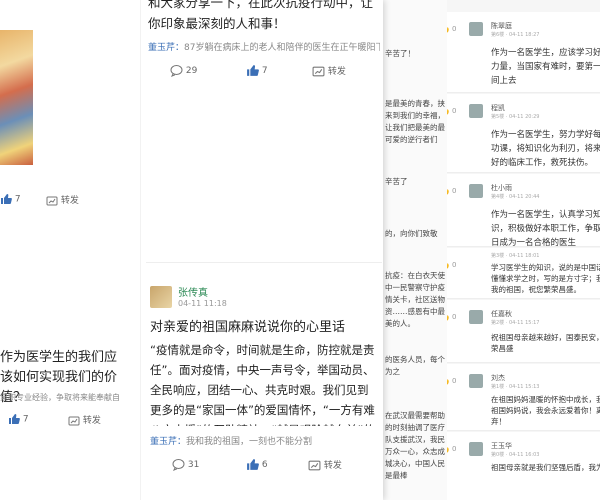  I want to click on comment-author: 陈翠庭, so click(501, 26).